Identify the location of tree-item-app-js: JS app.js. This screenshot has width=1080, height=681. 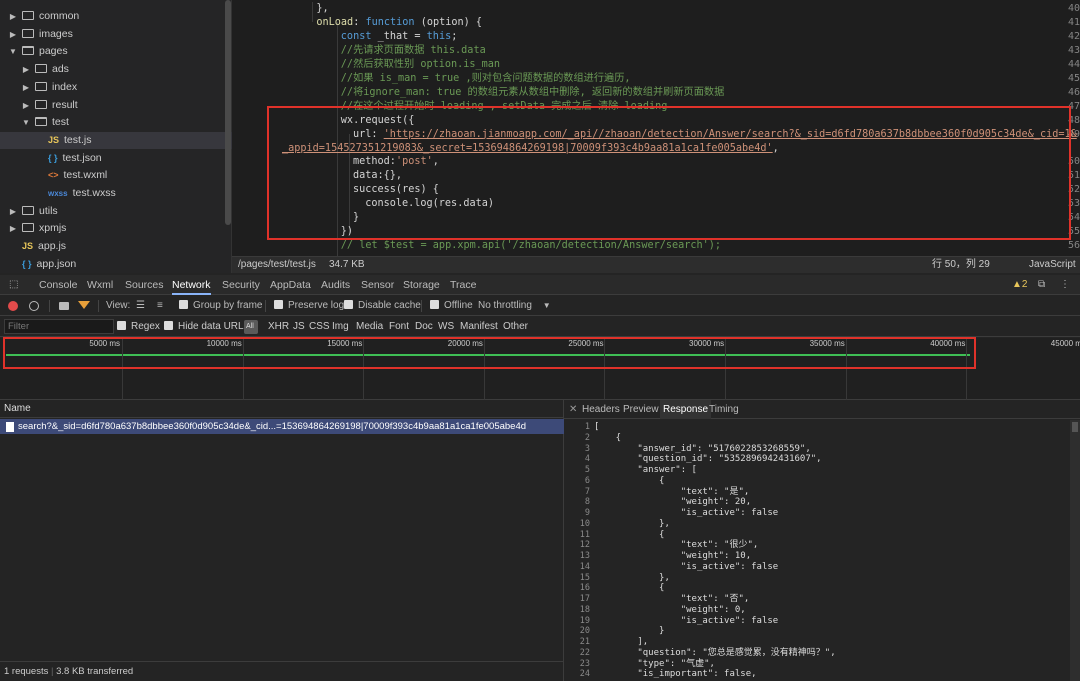
(33, 246).